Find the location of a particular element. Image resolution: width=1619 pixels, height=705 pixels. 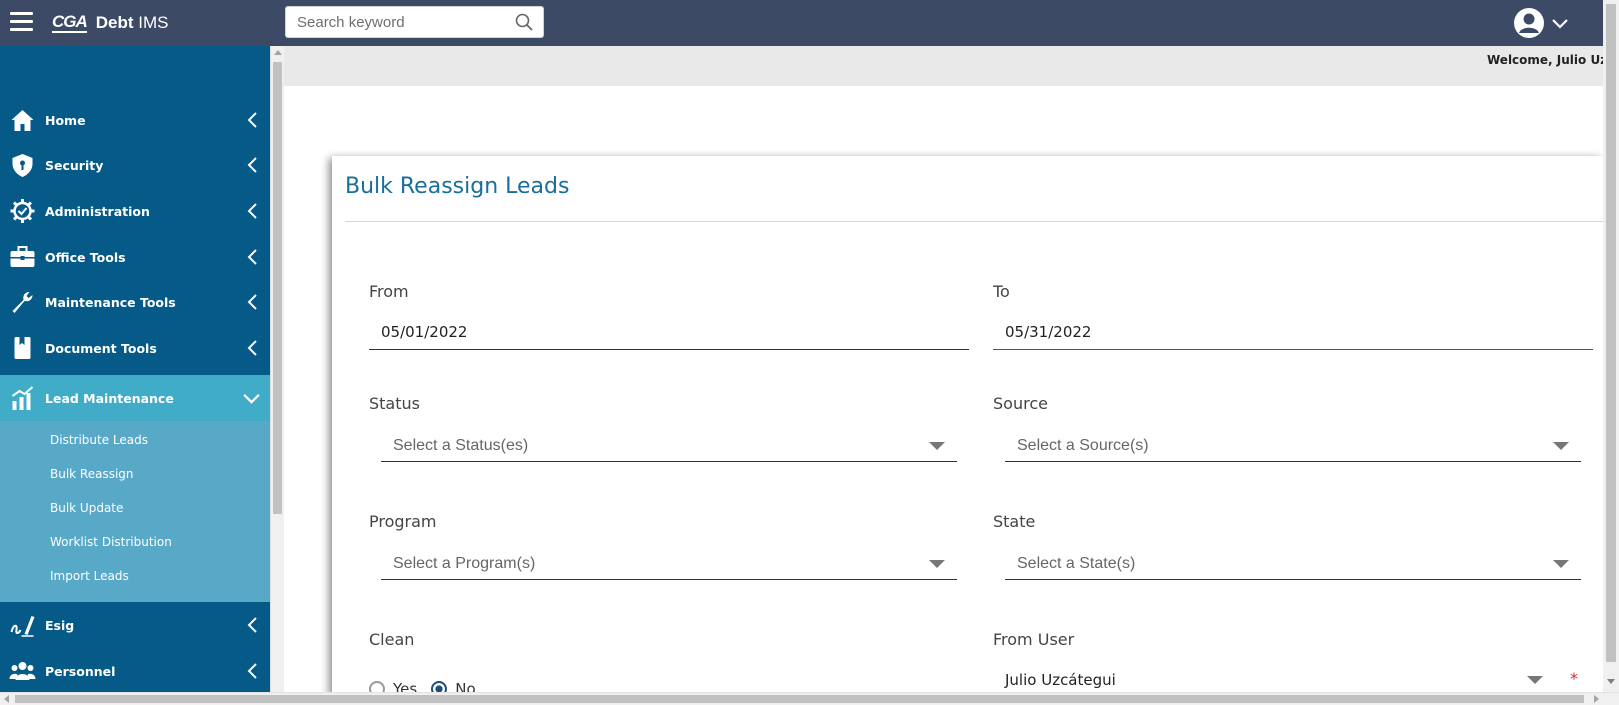

app-logo: CGA Debt IMS is located at coordinates (110, 23).